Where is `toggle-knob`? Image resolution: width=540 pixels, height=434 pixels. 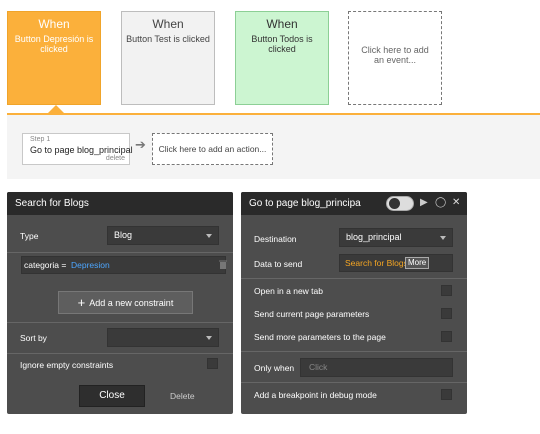
toggle-knob is located at coordinates (394, 203).